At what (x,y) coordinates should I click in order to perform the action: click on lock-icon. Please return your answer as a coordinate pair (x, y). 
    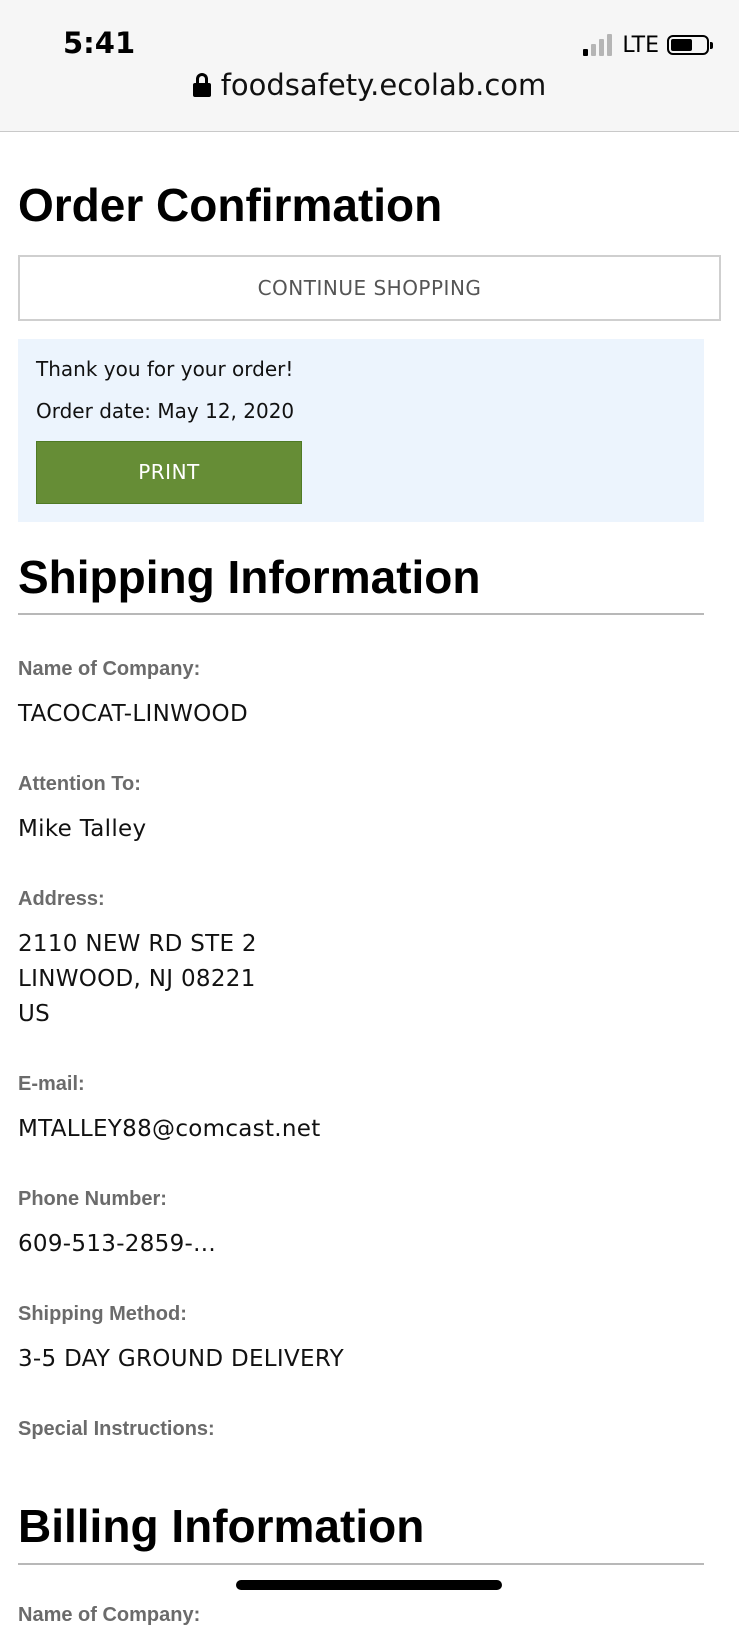
    Looking at the image, I should click on (201, 85).